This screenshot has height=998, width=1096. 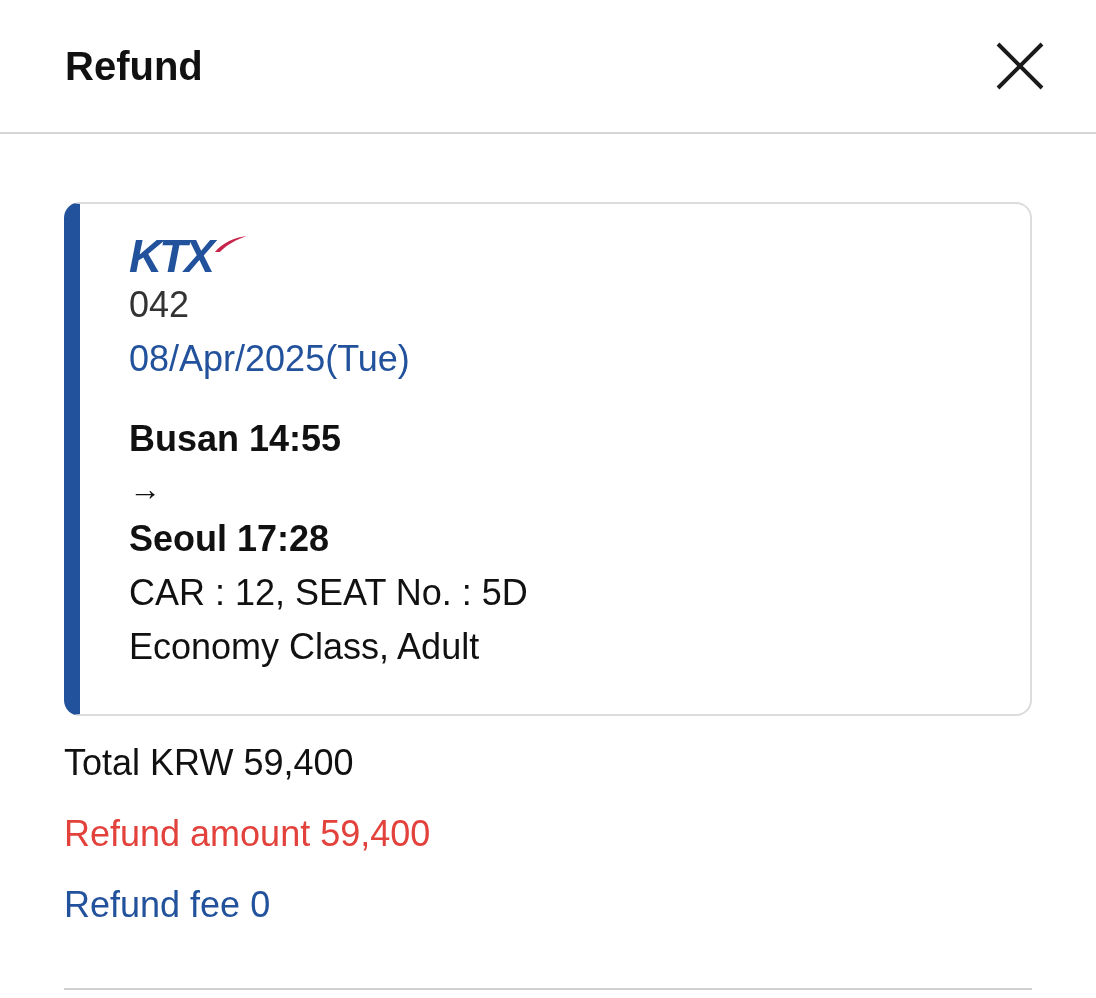 What do you see at coordinates (231, 244) in the screenshot?
I see `swoosh-icon` at bounding box center [231, 244].